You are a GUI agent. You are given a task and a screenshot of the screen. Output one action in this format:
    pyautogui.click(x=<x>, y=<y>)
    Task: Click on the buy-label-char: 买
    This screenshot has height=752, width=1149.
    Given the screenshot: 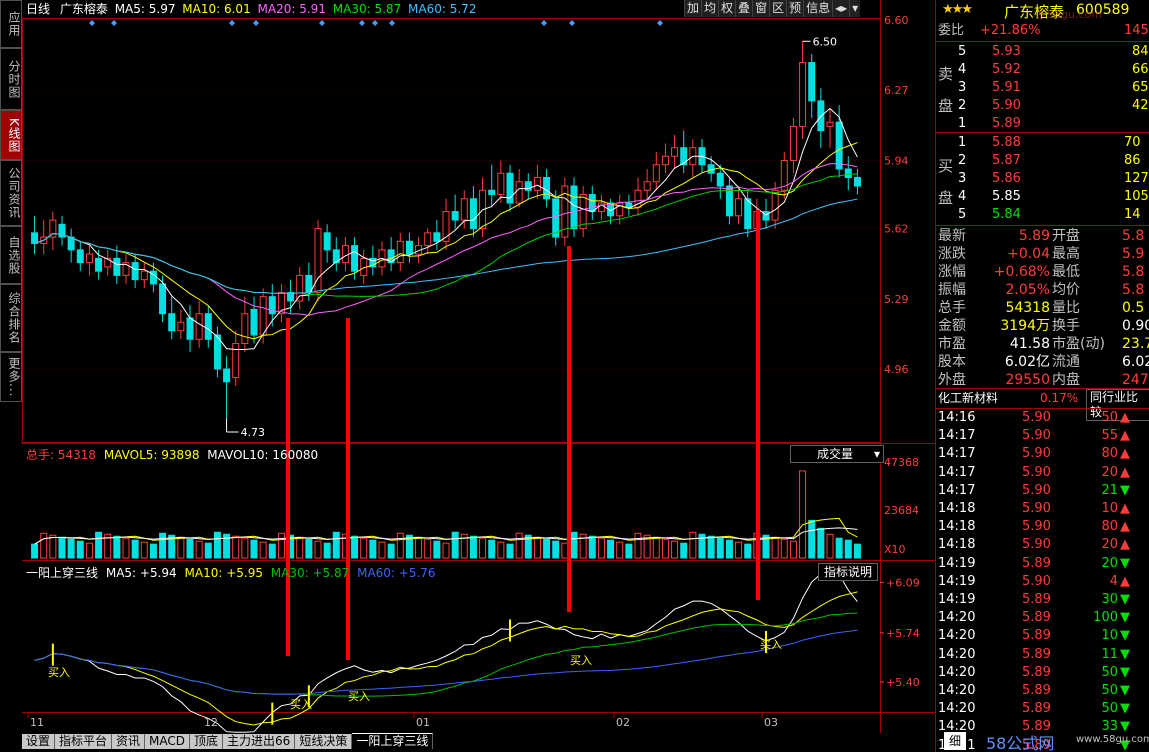 What is the action you would take?
    pyautogui.click(x=946, y=166)
    